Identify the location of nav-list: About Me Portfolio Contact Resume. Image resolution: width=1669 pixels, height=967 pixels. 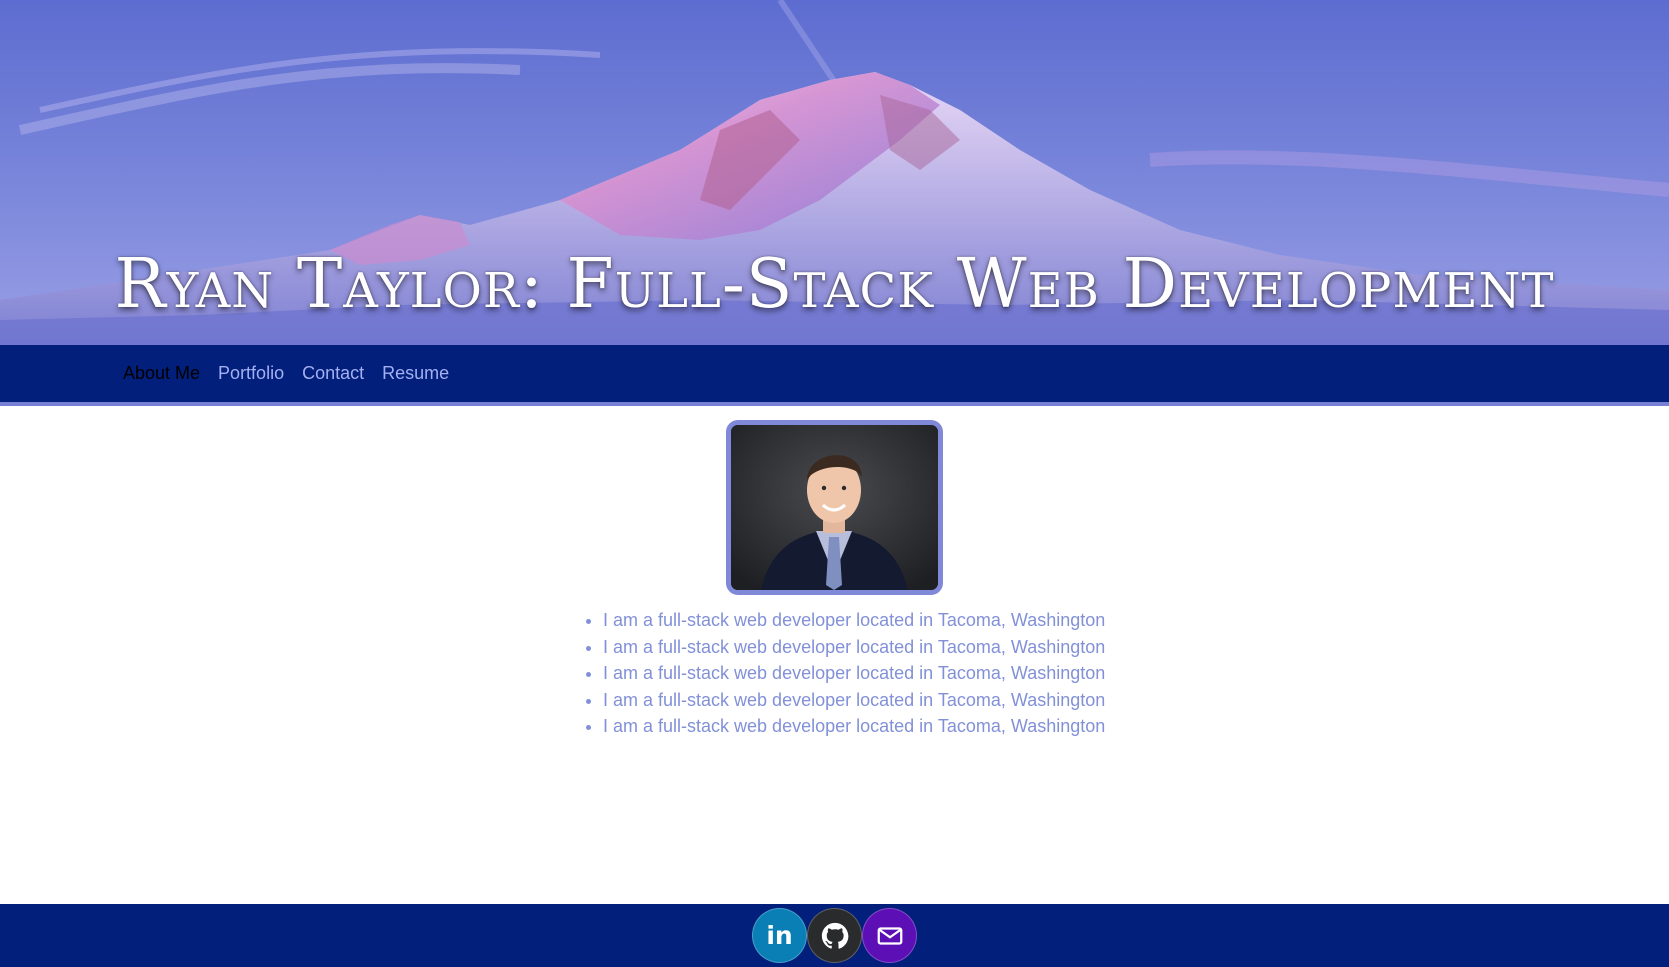
(295, 373).